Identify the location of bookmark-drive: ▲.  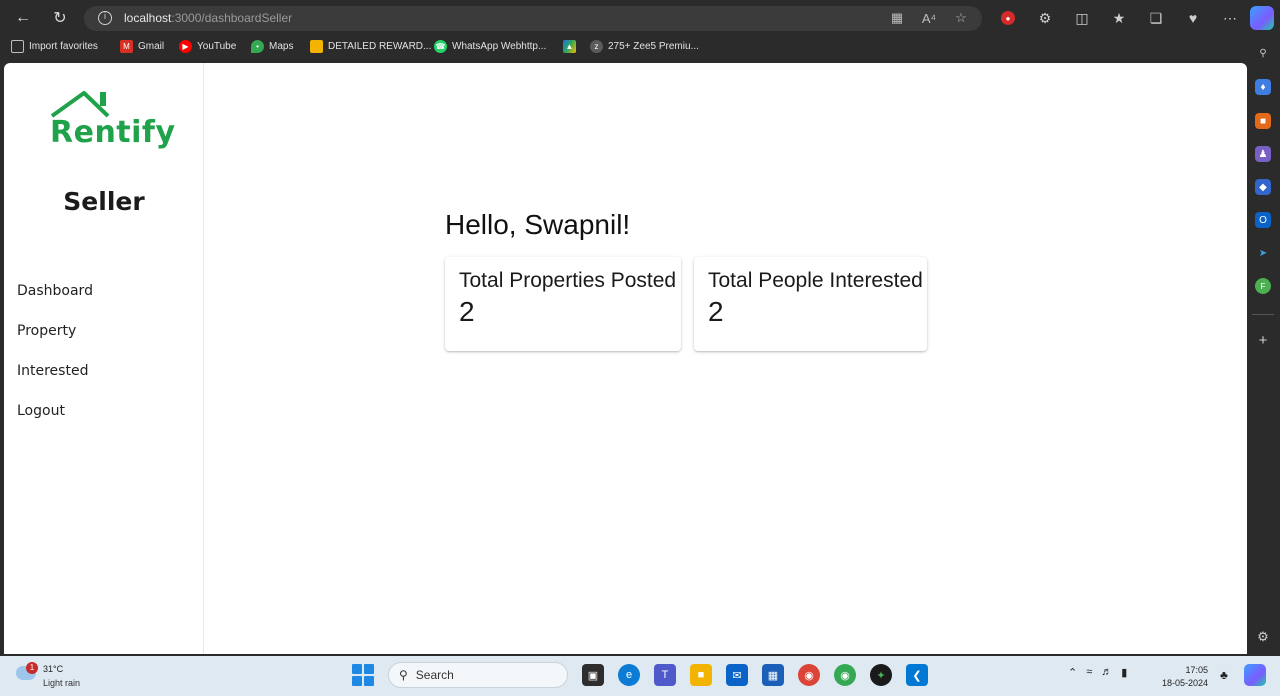
(572, 46).